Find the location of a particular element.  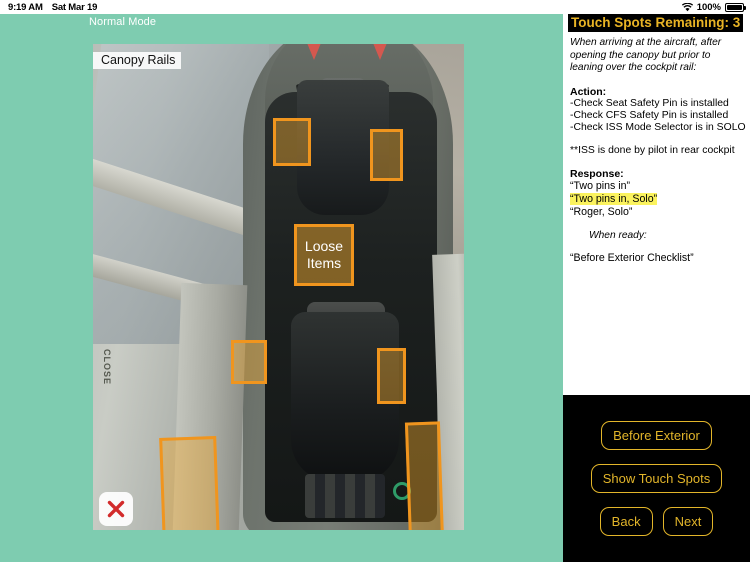

response-item: “Roger, Solo” is located at coordinates (601, 211).